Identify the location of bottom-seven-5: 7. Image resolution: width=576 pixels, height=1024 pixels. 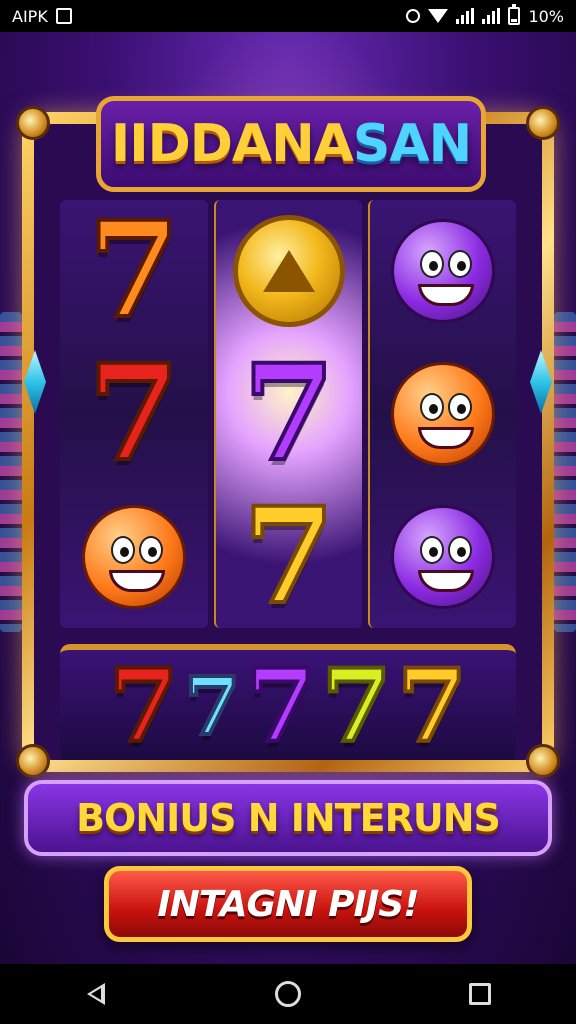
(432, 703).